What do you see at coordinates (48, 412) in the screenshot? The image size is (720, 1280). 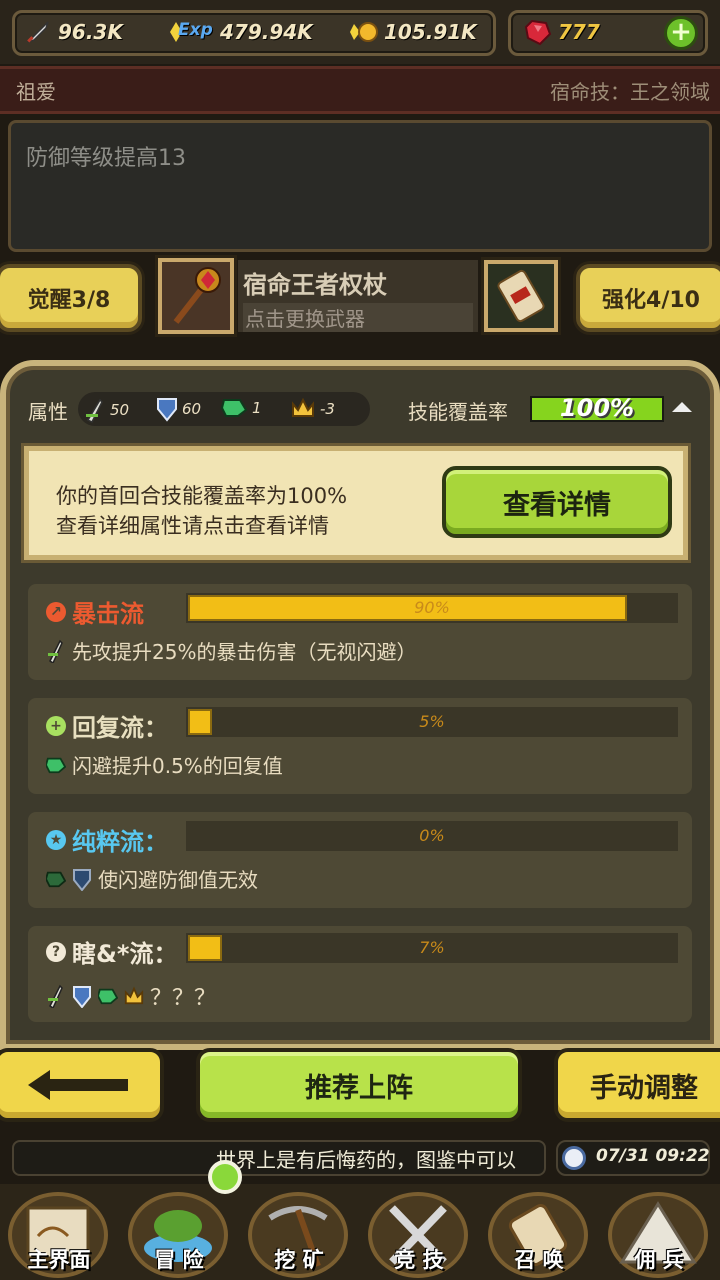 I see `attribute-label: 属性` at bounding box center [48, 412].